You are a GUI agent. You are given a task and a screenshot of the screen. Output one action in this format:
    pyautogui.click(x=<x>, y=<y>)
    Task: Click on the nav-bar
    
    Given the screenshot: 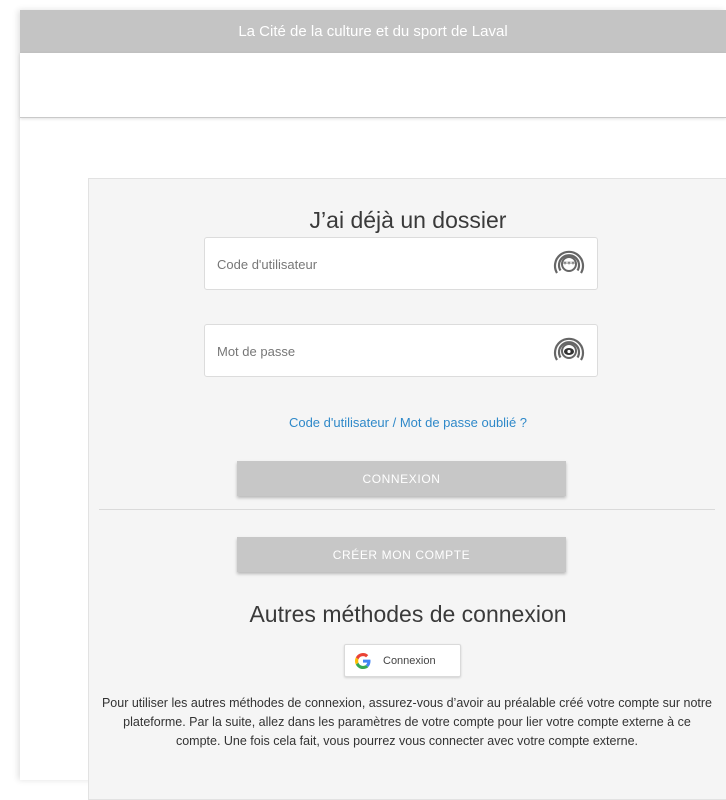 What is the action you would take?
    pyautogui.click(x=373, y=85)
    